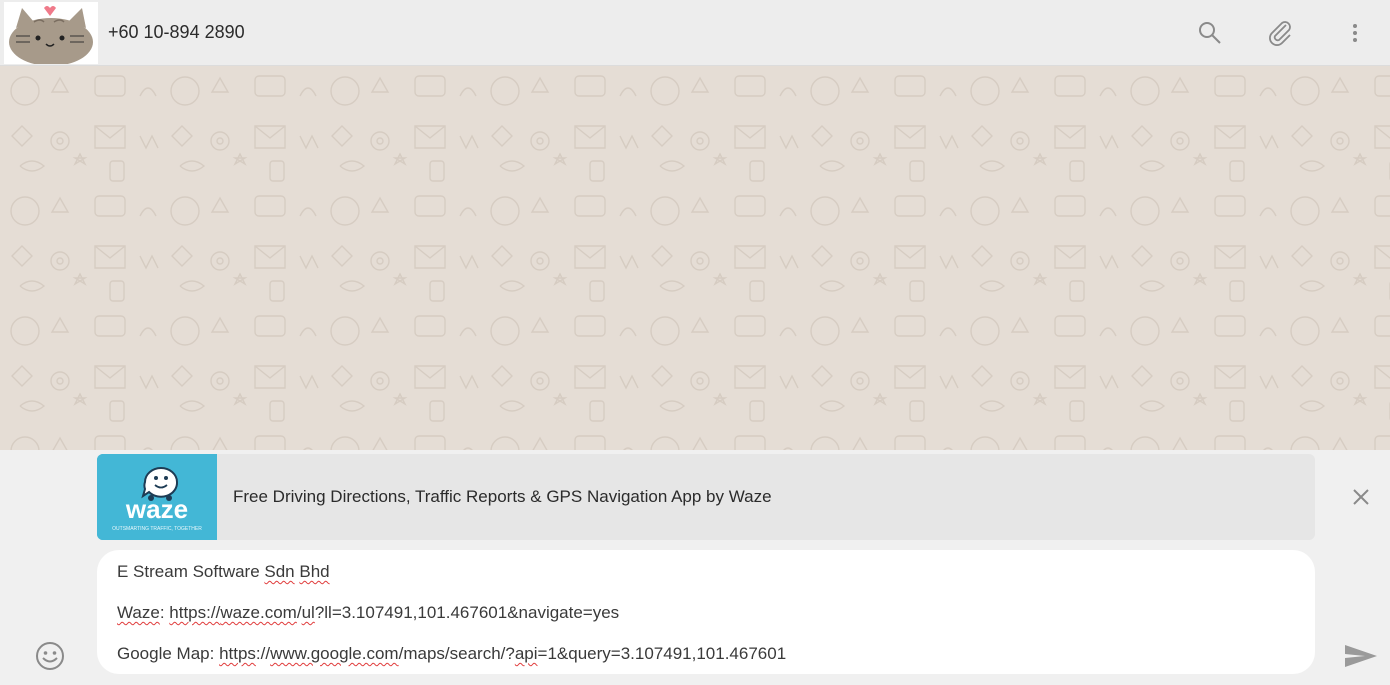  What do you see at coordinates (176, 32) in the screenshot?
I see `contact-name: +60 10-894 2890` at bounding box center [176, 32].